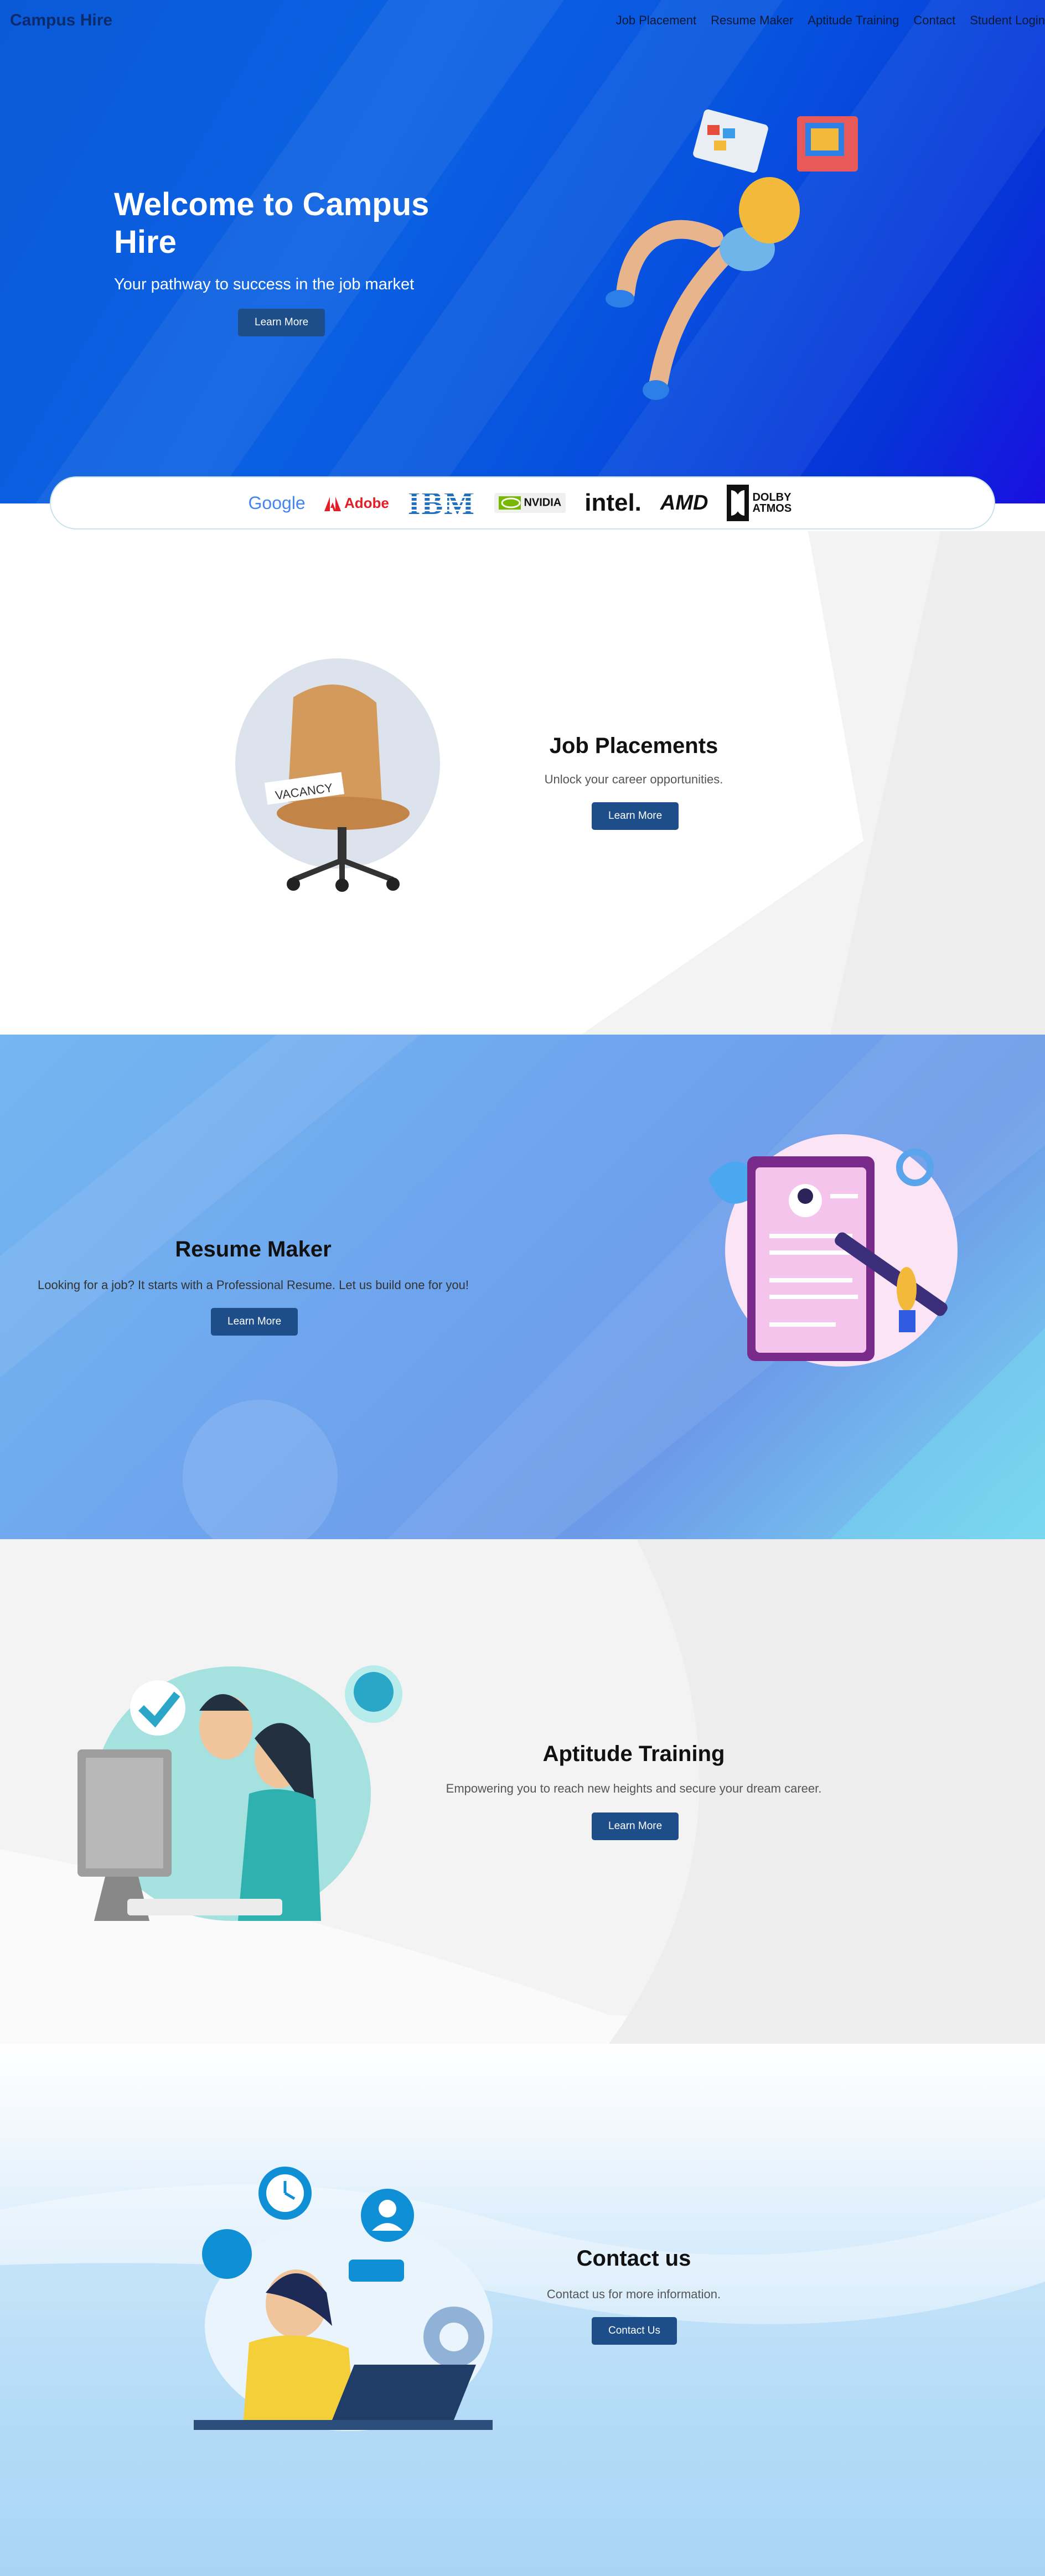  Describe the element at coordinates (633, 746) in the screenshot. I see `job-placements-title: Job Placements` at that location.